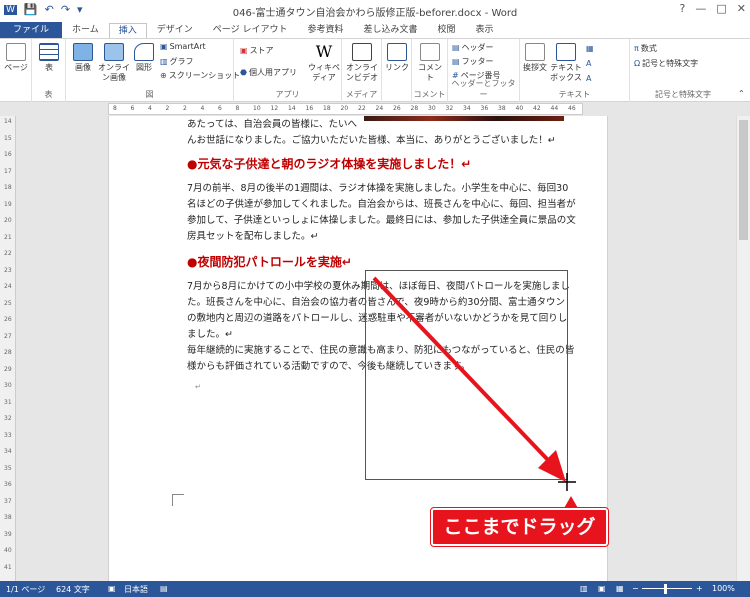  What do you see at coordinates (723, 588) in the screenshot?
I see `zoom-level: 100%` at bounding box center [723, 588].